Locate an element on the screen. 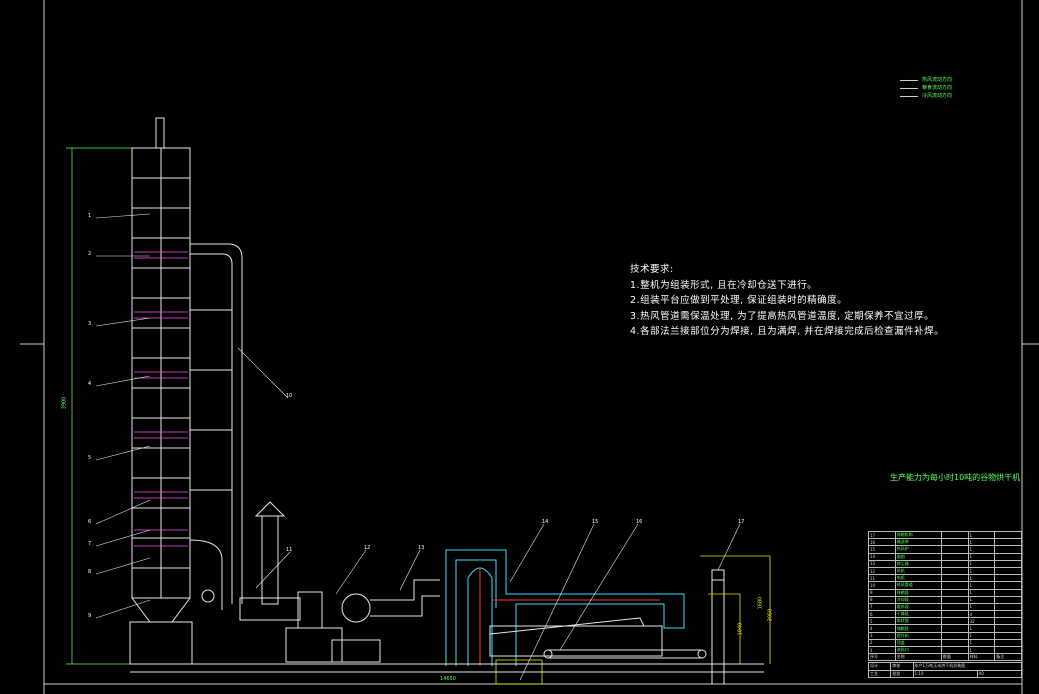 The image size is (1039, 694). parts-header-cell: 材料 is located at coordinates (981, 657).